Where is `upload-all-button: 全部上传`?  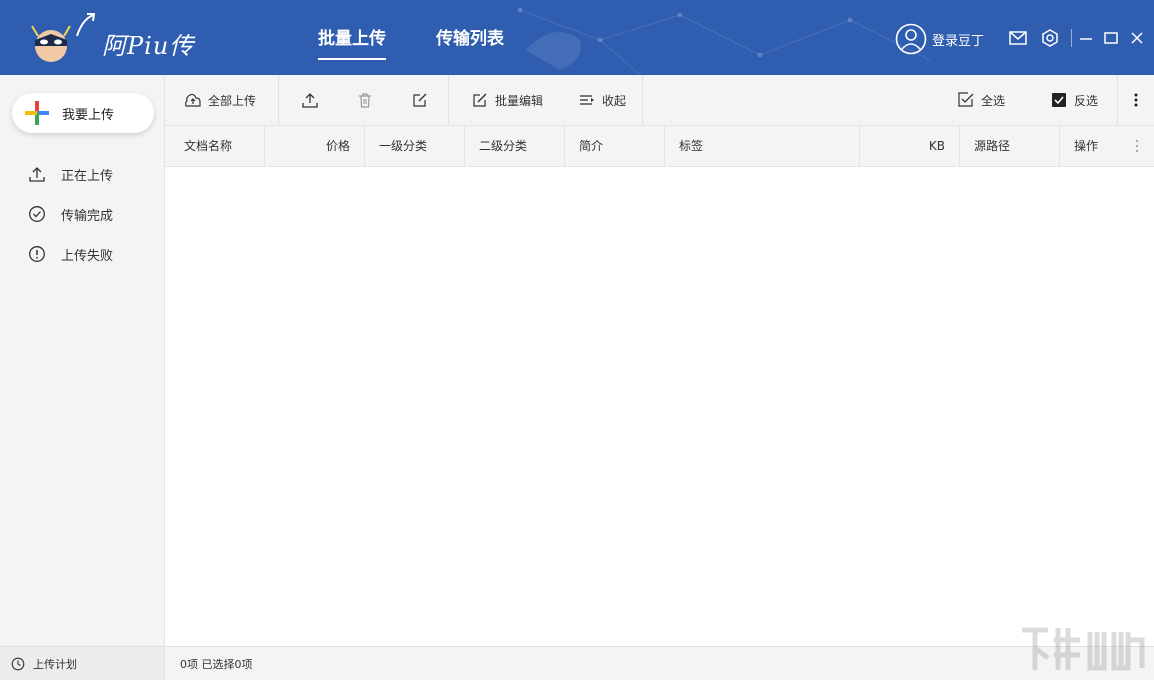 upload-all-button: 全部上传 is located at coordinates (220, 100).